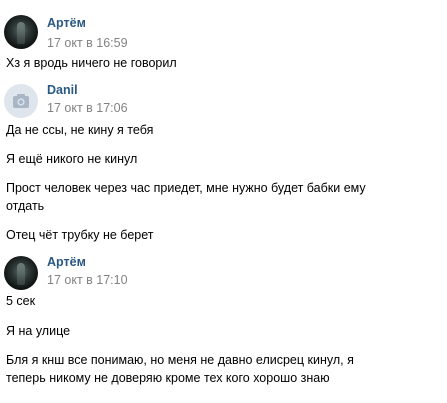  What do you see at coordinates (80, 235) in the screenshot?
I see `message-text: Отец чёт трубку не берет` at bounding box center [80, 235].